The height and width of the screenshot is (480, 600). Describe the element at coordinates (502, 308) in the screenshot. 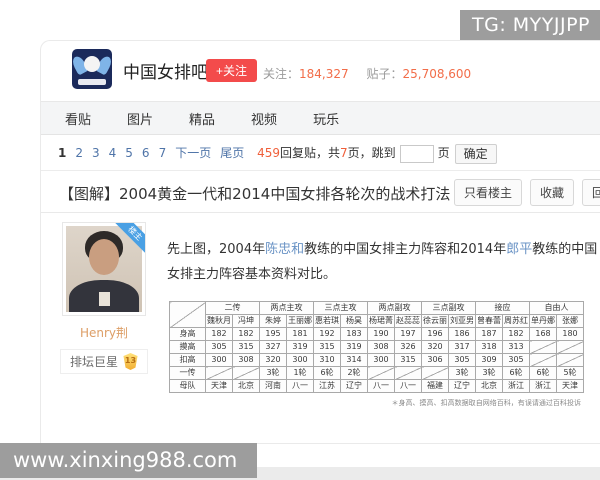

I see `position-group-header: 接应` at that location.